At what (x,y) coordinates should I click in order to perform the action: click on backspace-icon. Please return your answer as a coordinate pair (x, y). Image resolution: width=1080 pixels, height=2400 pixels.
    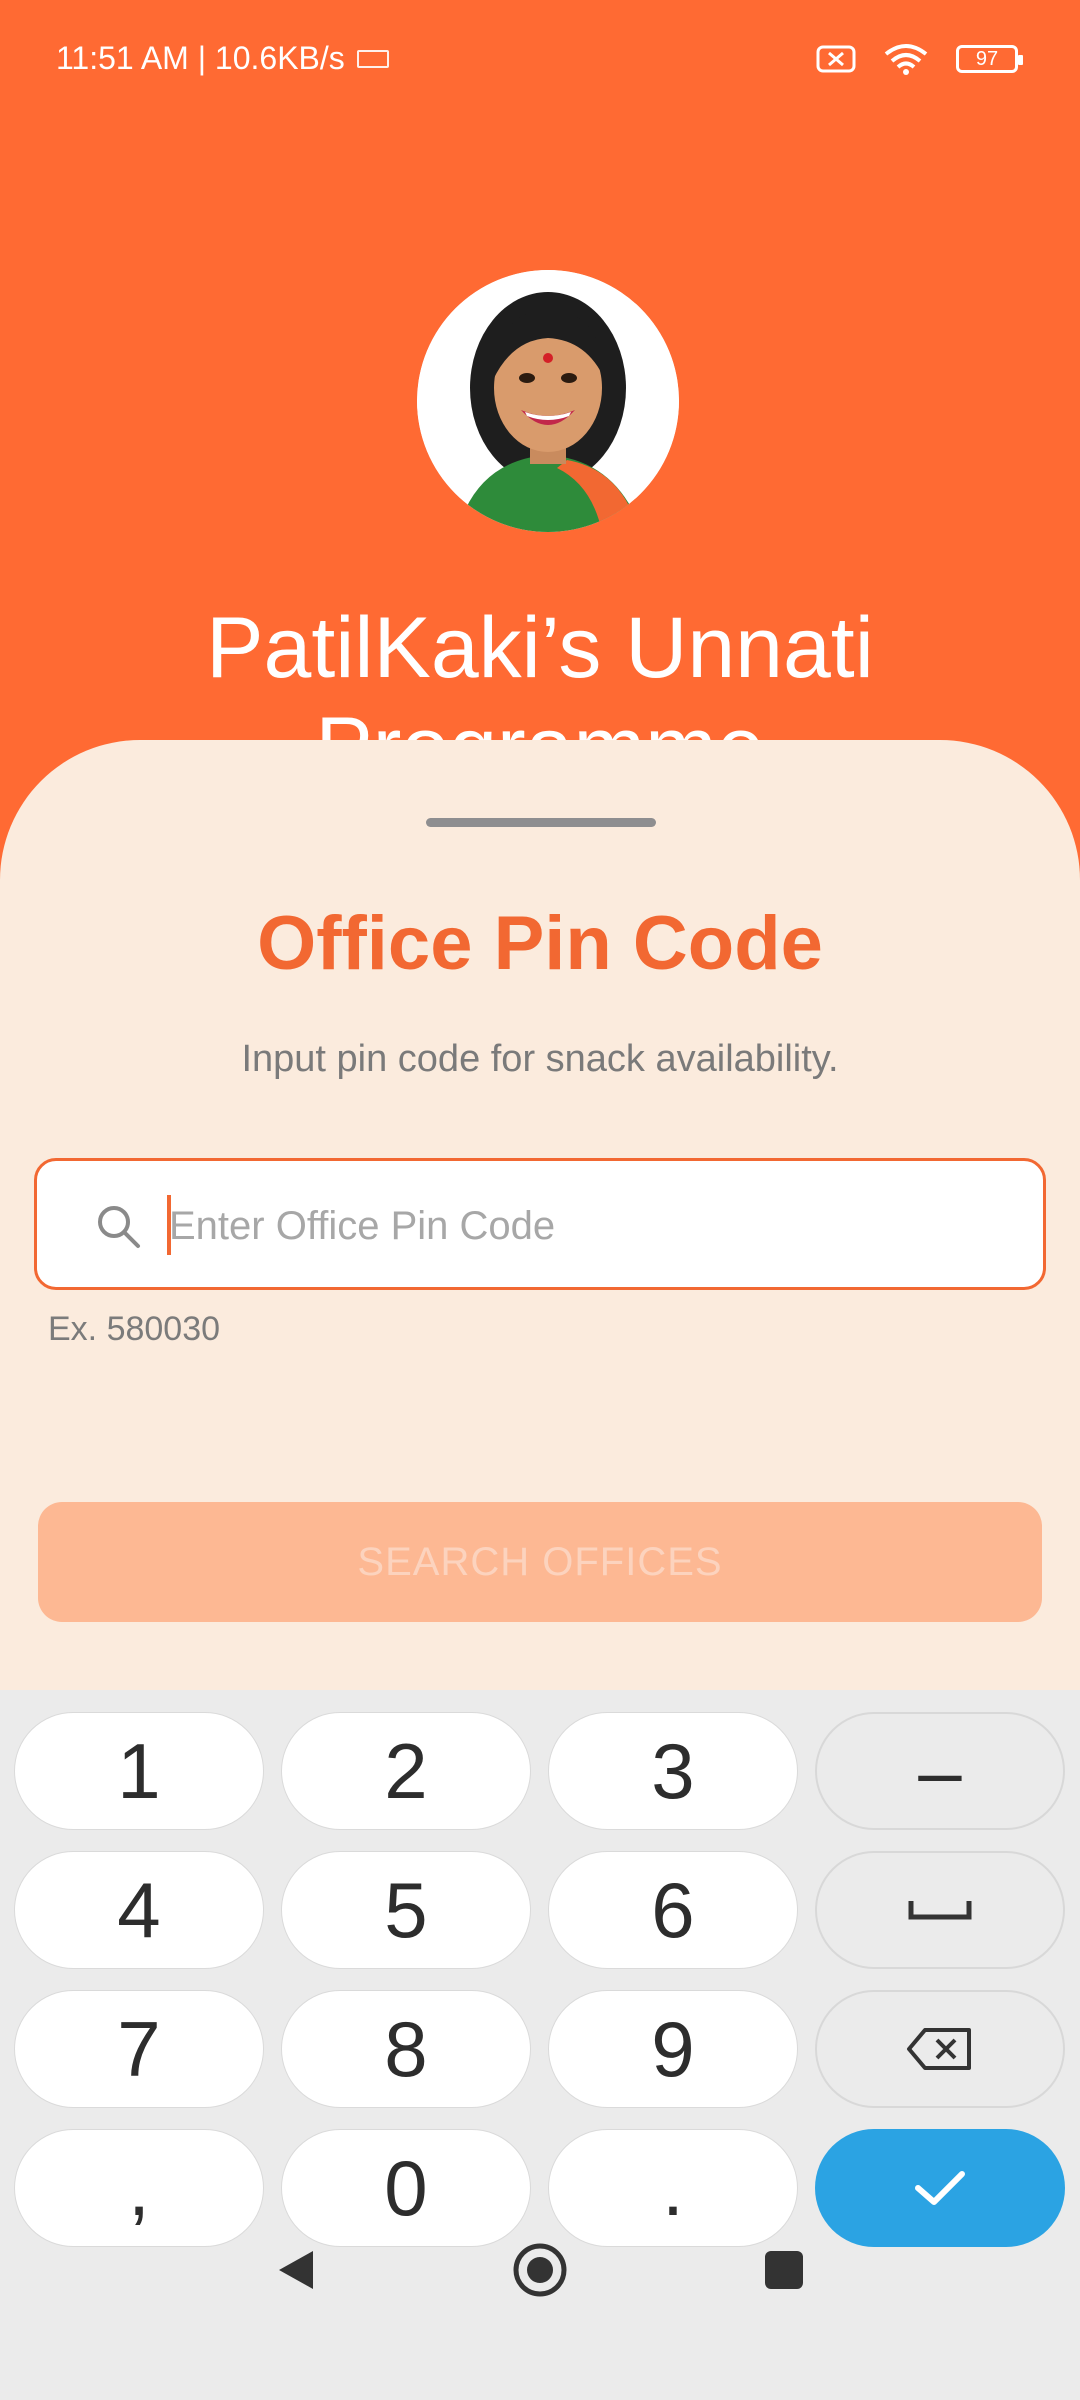
    Looking at the image, I should click on (939, 2049).